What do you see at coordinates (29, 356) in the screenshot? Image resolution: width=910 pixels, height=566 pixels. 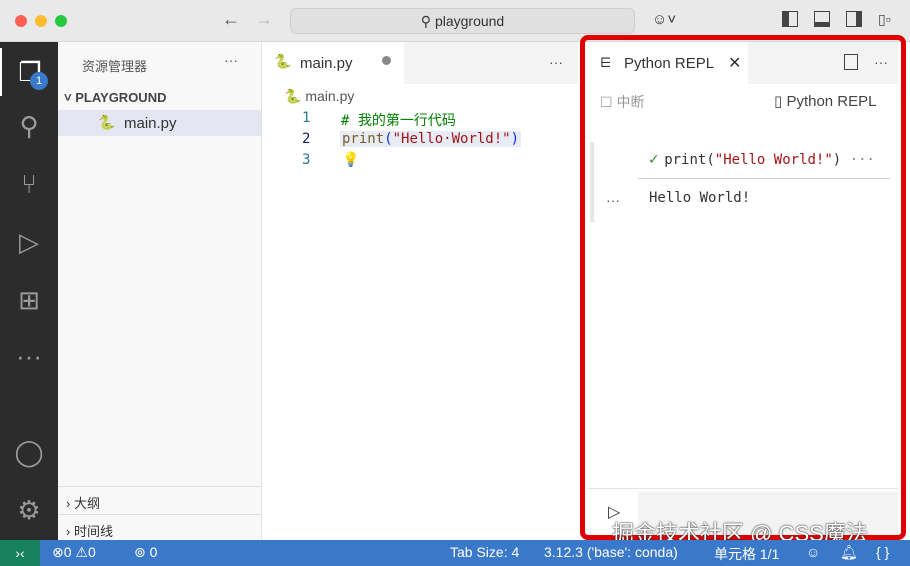 I see `more-icon: ···` at bounding box center [29, 356].